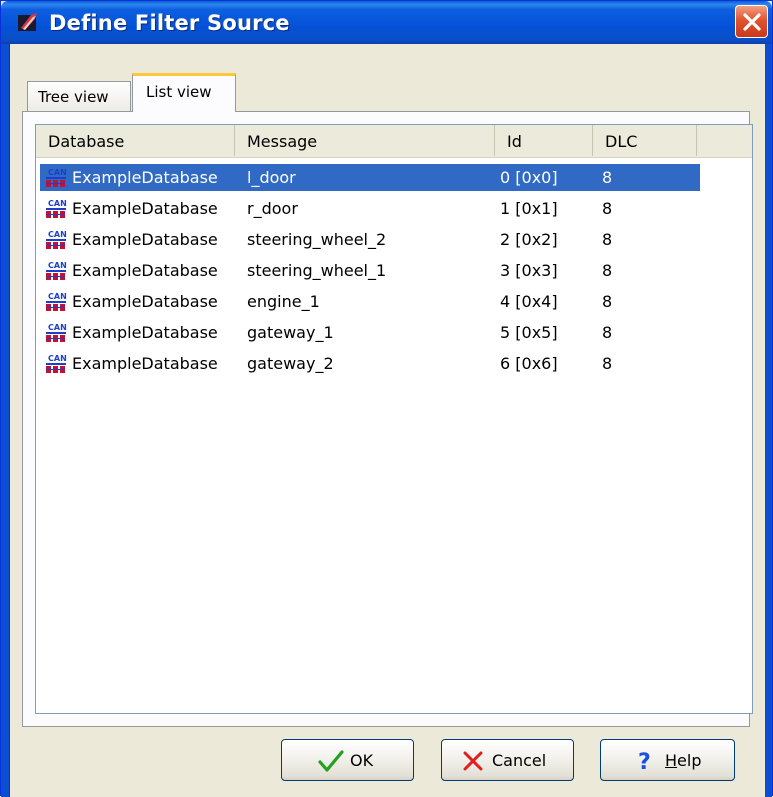 This screenshot has width=773, height=797. I want to click on list-header: Database Message Id DLC, so click(394, 141).